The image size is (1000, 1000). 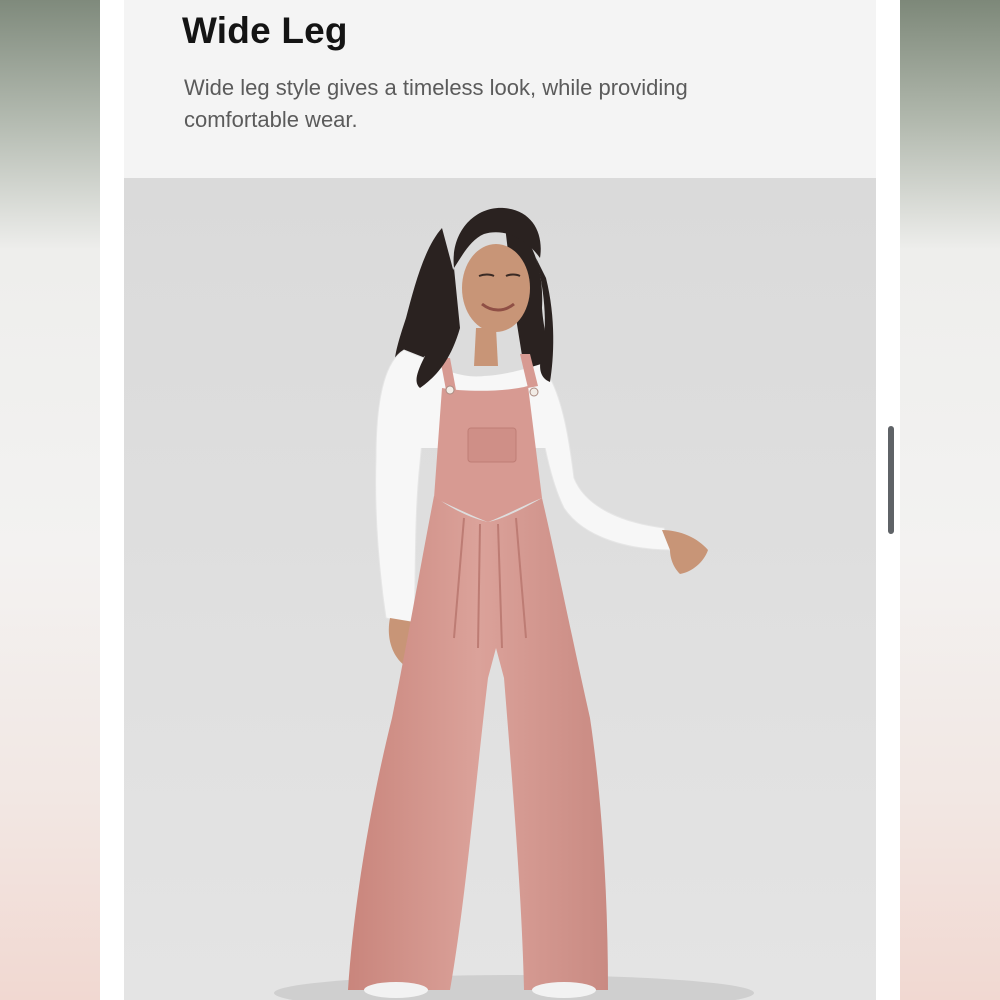 I want to click on left-shoe, so click(x=396, y=990).